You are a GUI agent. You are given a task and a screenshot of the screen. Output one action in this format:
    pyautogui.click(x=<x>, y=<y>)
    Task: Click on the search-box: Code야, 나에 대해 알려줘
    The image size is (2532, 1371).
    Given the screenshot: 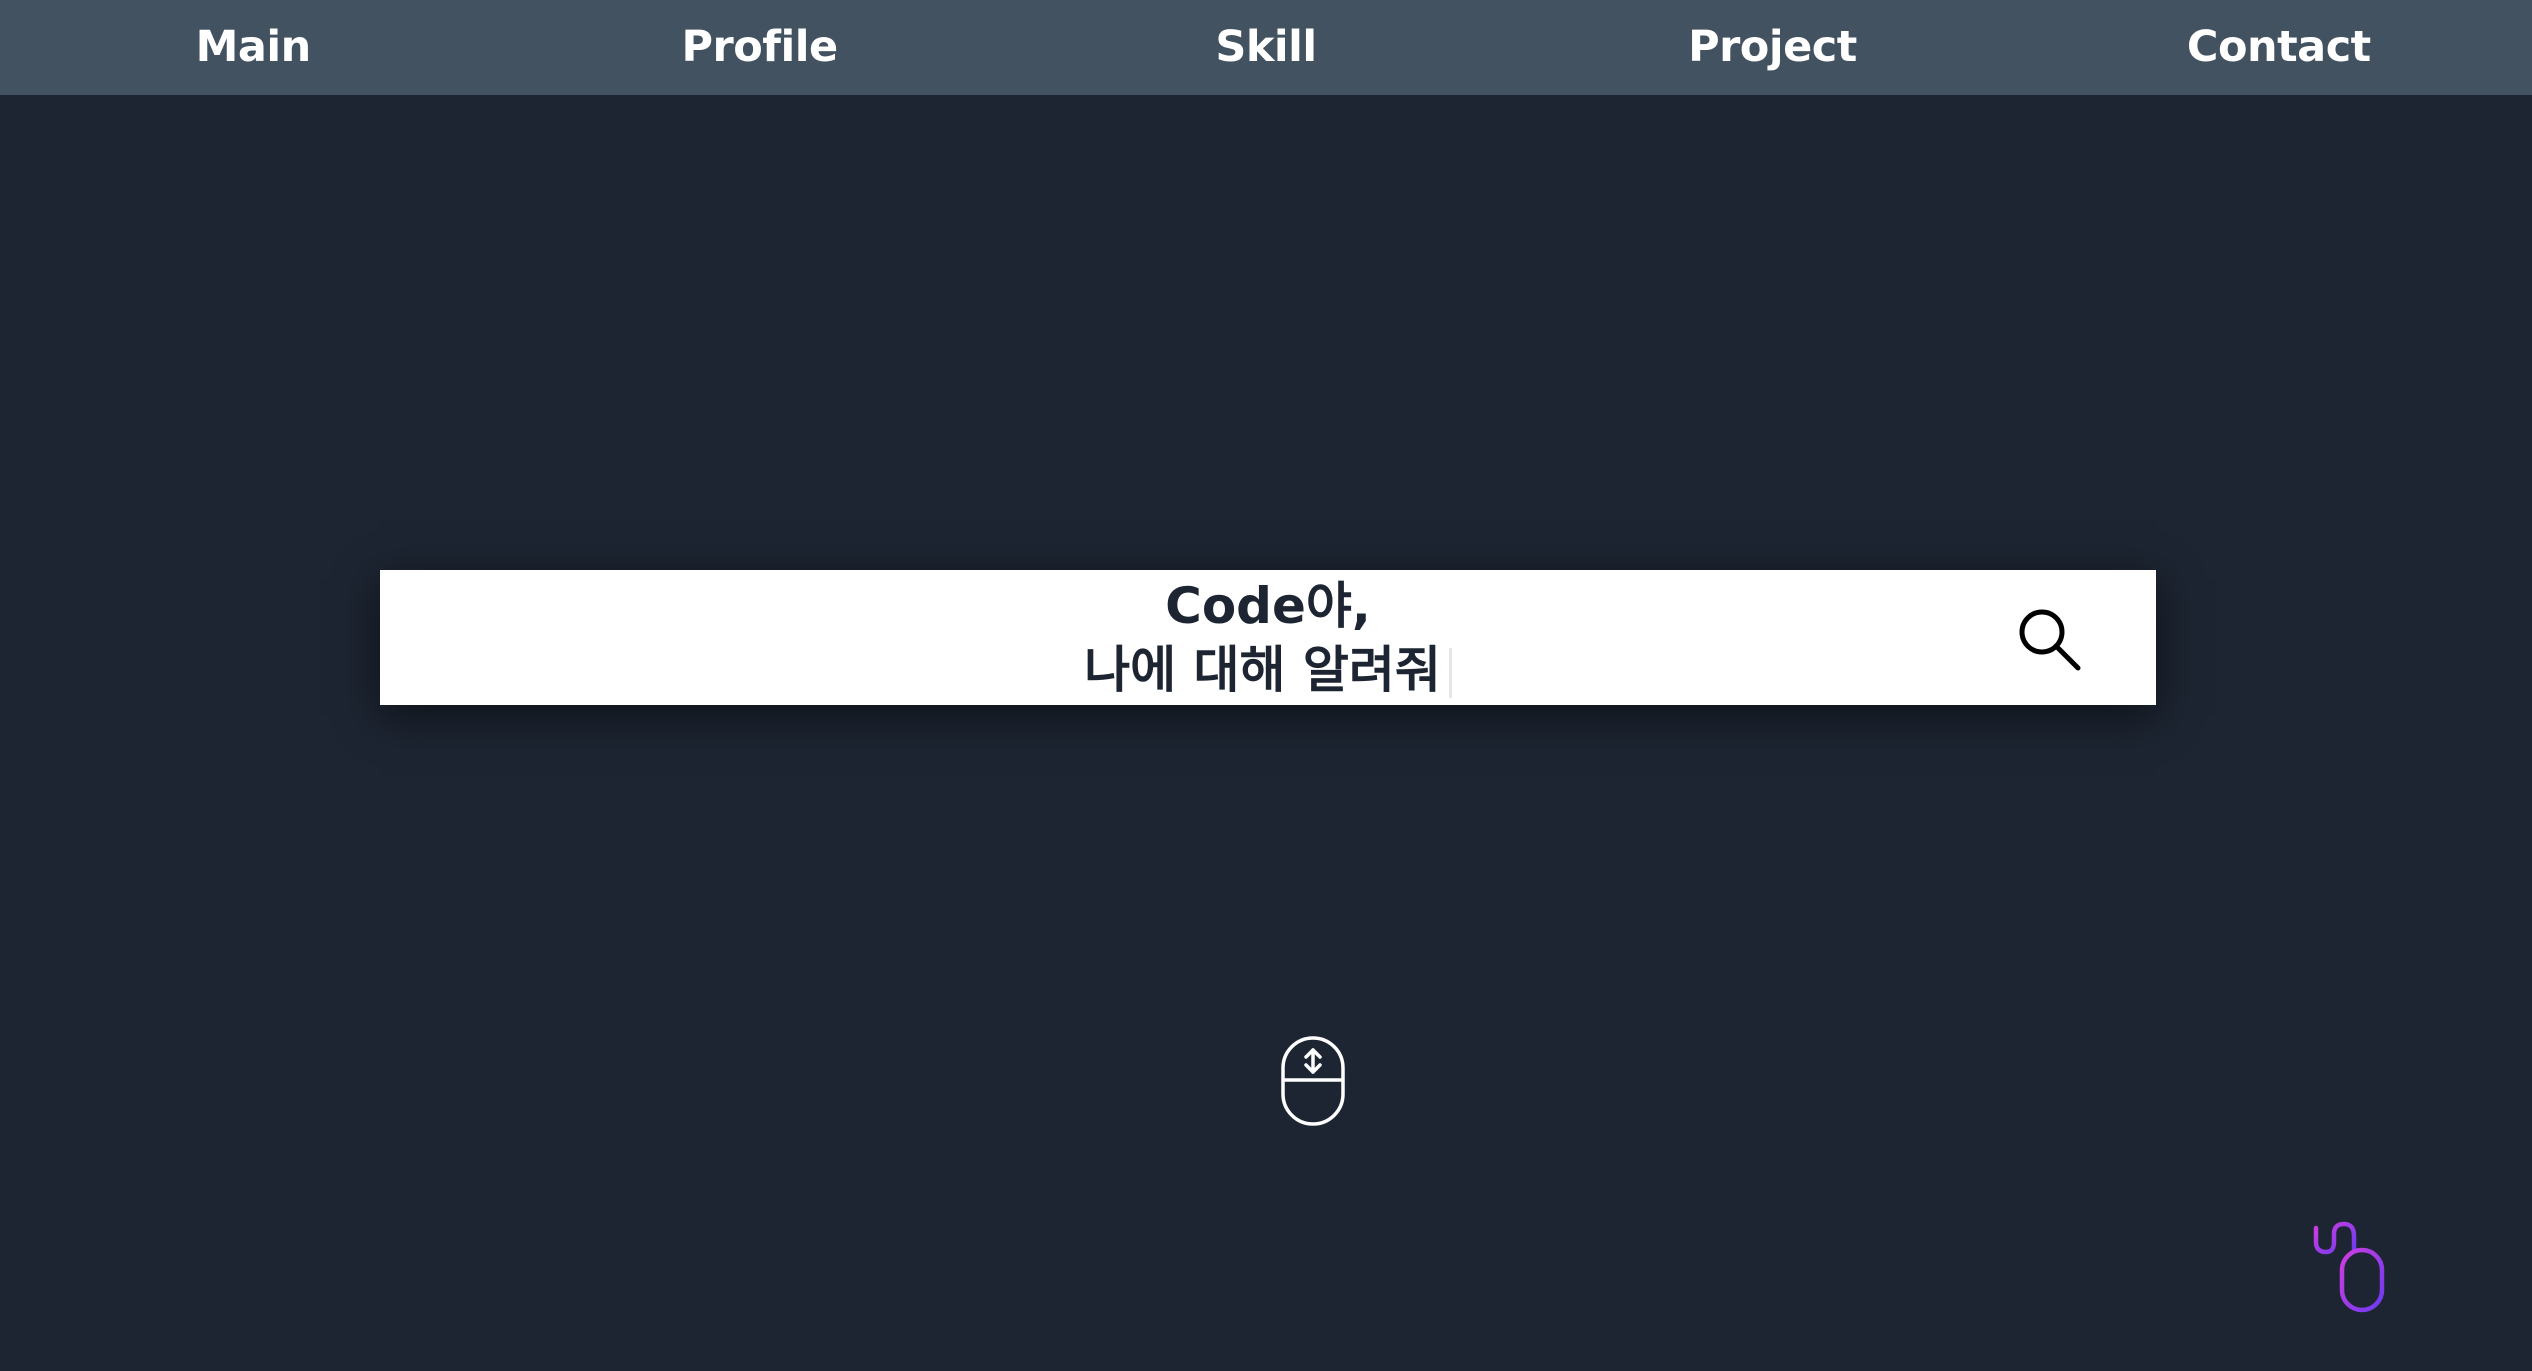 What is the action you would take?
    pyautogui.click(x=1268, y=637)
    